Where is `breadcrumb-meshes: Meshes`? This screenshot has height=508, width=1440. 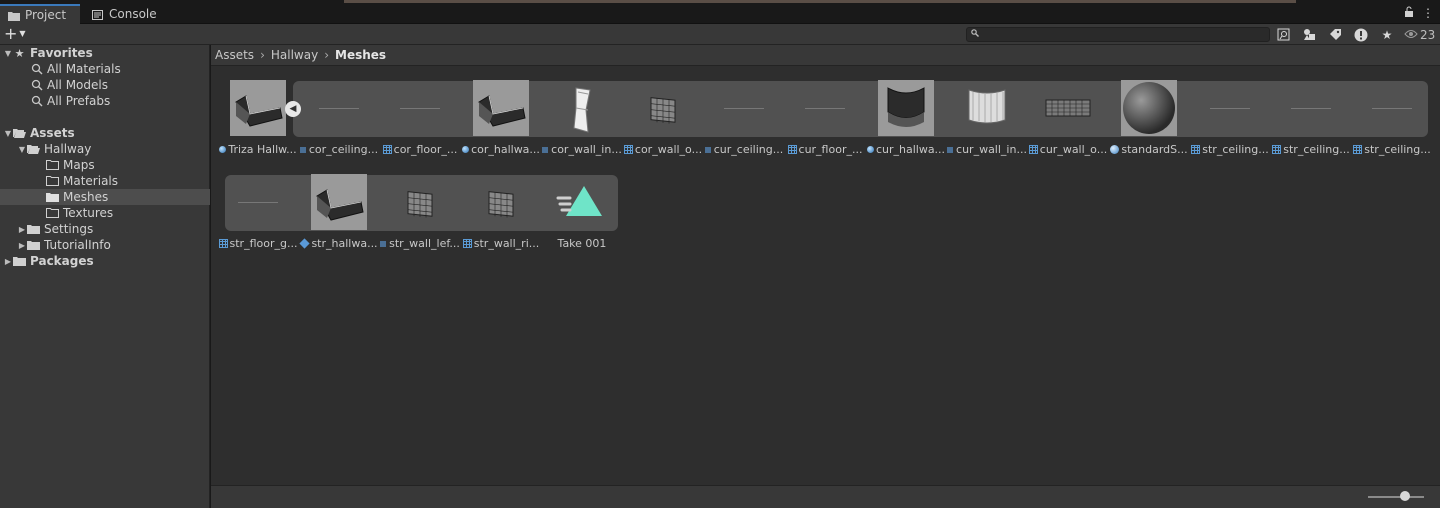
breadcrumb-meshes: Meshes is located at coordinates (360, 55).